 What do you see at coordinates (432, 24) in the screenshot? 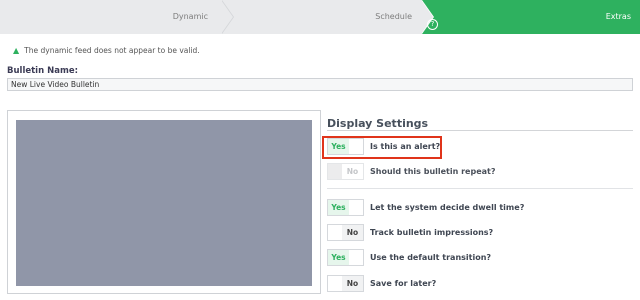
I see `help-circle-icon: ?` at bounding box center [432, 24].